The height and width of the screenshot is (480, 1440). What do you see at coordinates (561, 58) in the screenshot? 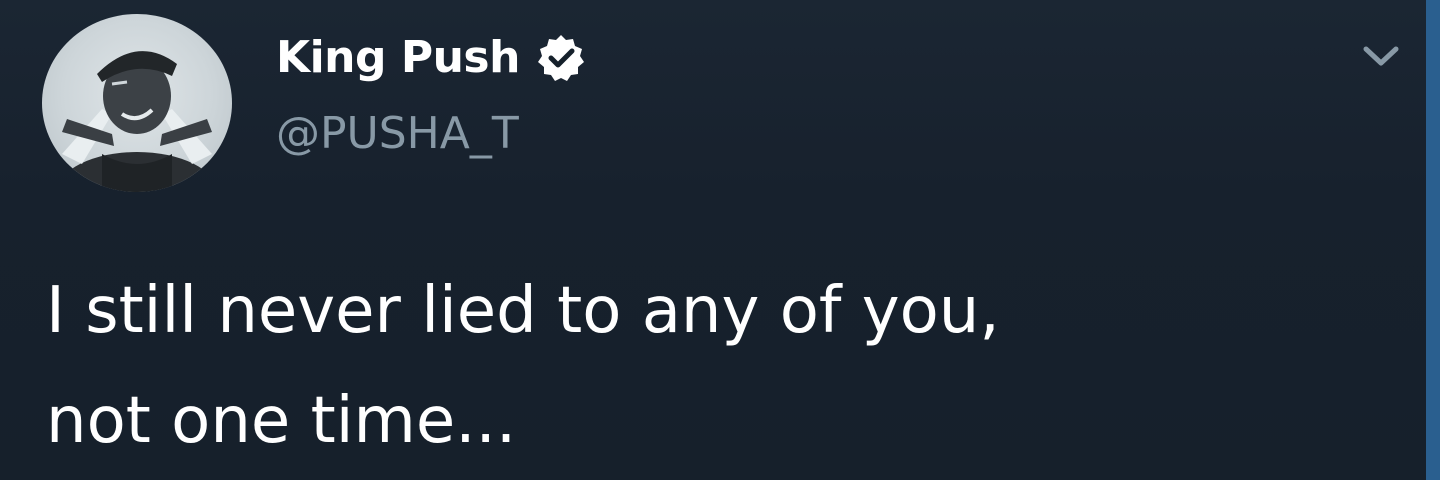
I see `verified-badge-icon` at bounding box center [561, 58].